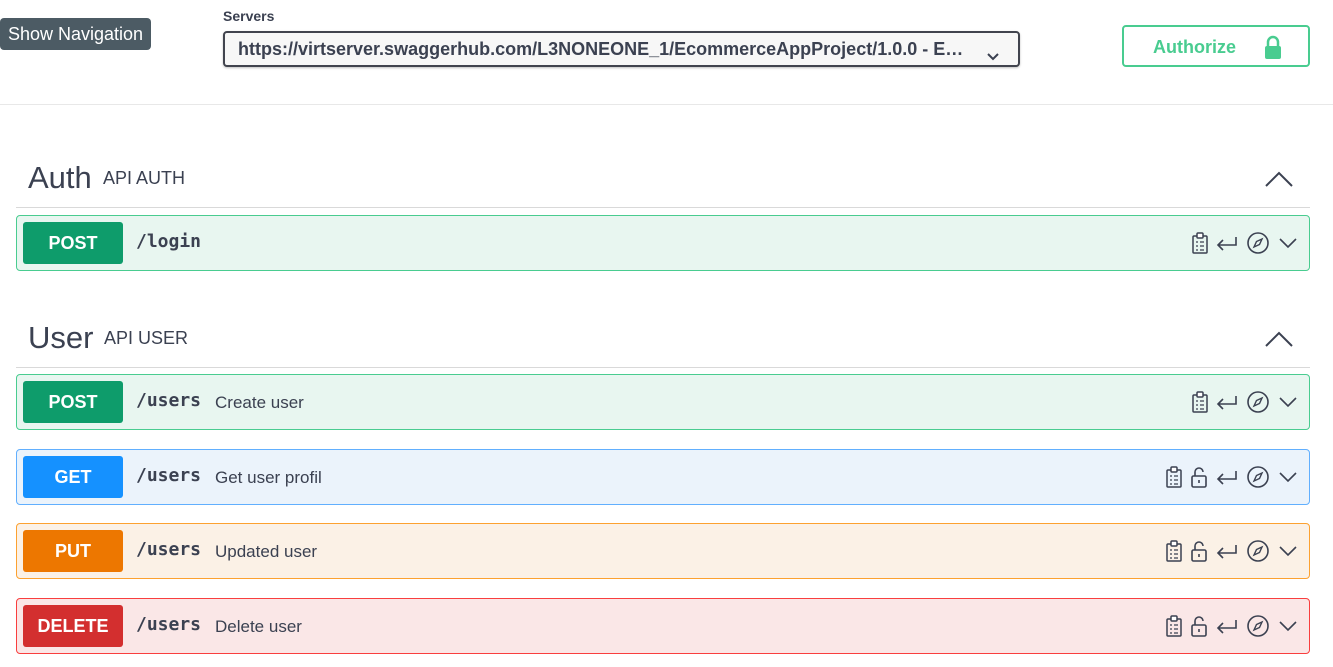 This screenshot has height=667, width=1333. Describe the element at coordinates (249, 16) in the screenshot. I see `servers-label: Servers` at that location.